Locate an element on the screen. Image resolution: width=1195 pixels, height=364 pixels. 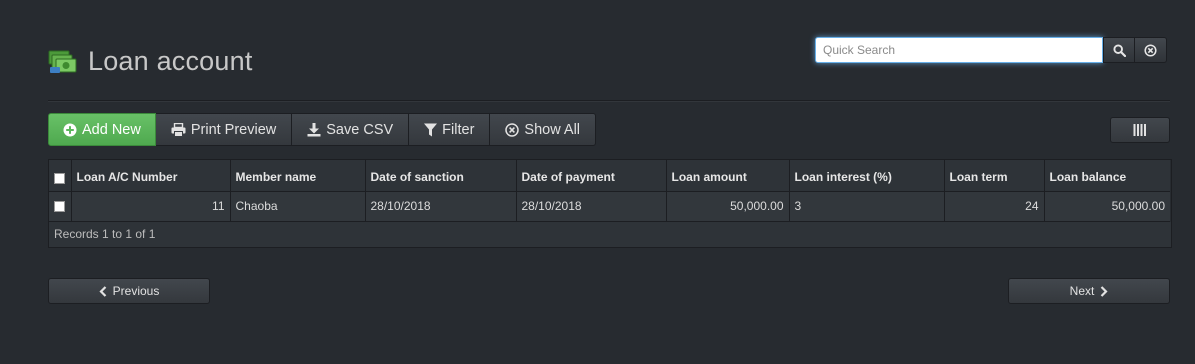
table-cell: 3 is located at coordinates (867, 206).